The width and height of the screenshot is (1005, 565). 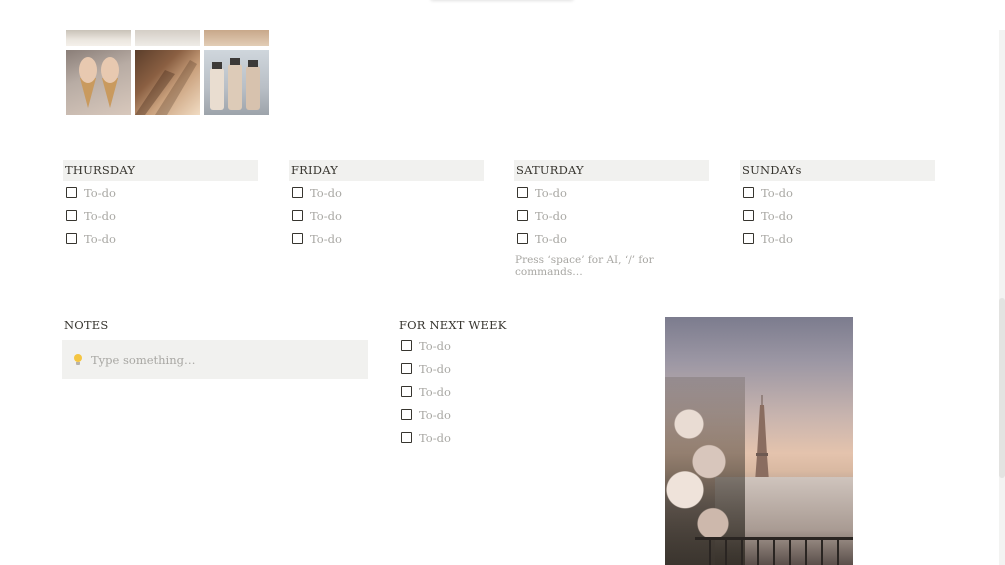 I want to click on friday-column: FRIDAY To-do To-do To-do, so click(x=386, y=205).